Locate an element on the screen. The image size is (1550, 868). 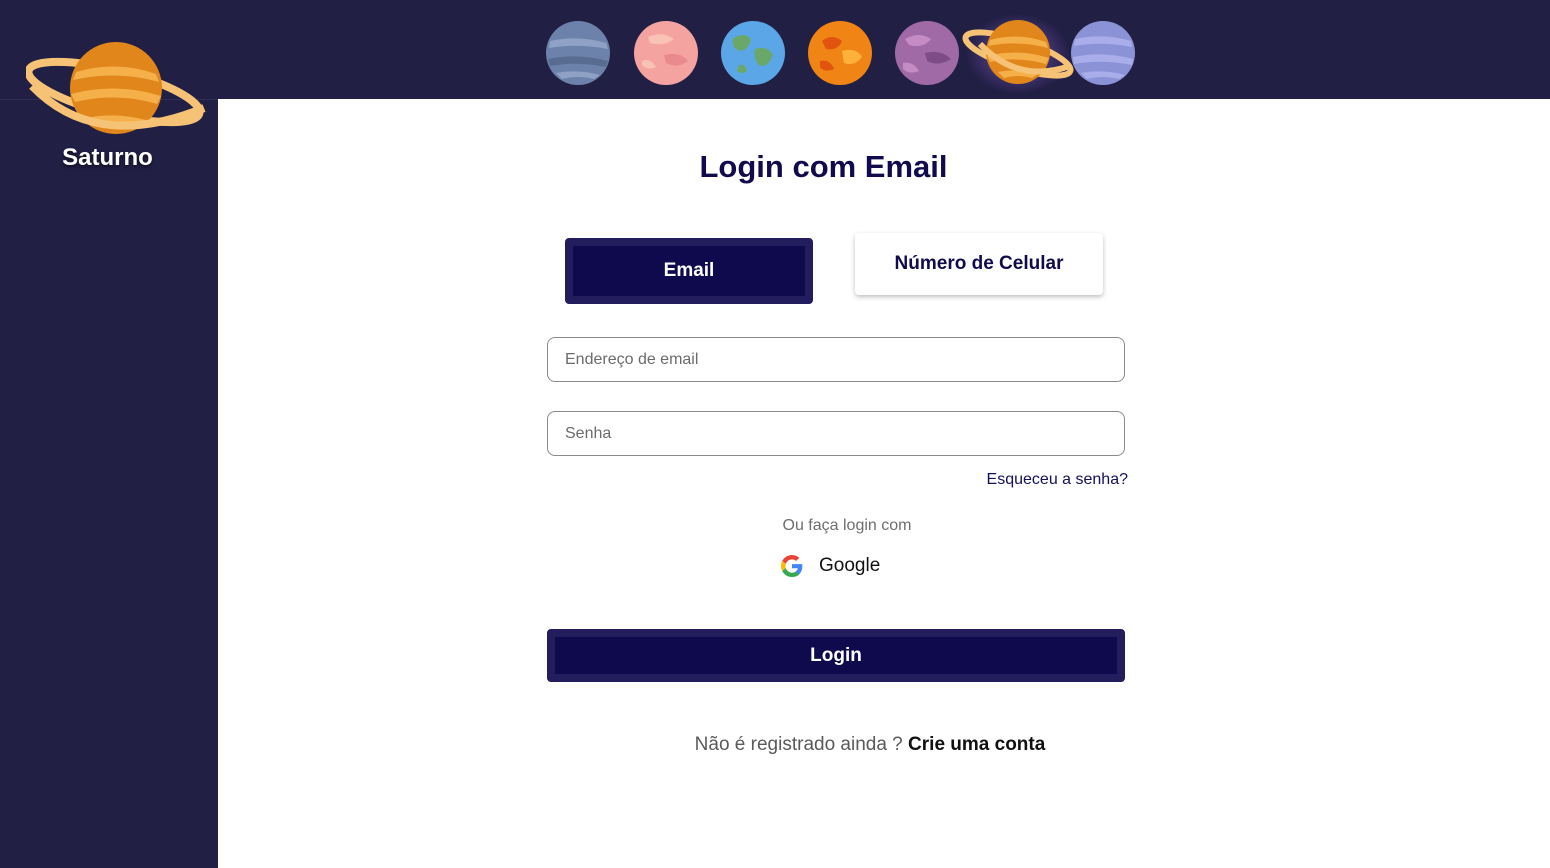
alternative-login-label: Ou faça login com is located at coordinates (847, 525).